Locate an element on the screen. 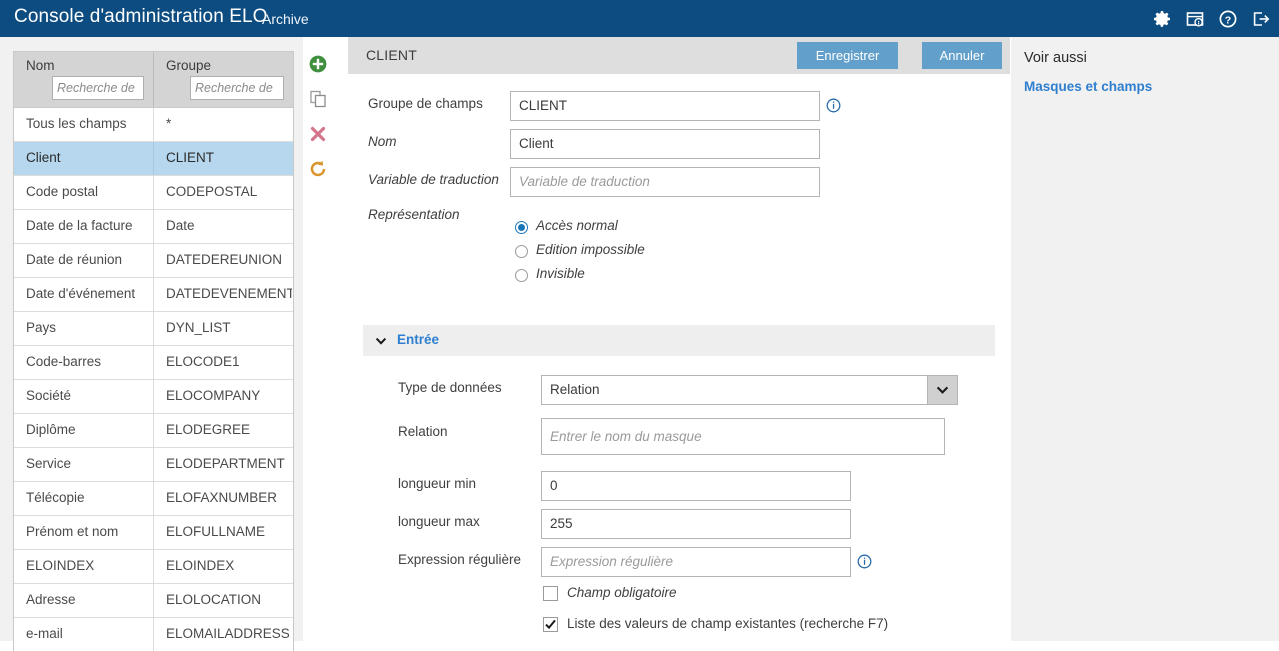 Image resolution: width=1279 pixels, height=651 pixels. copy-icon is located at coordinates (318, 99).